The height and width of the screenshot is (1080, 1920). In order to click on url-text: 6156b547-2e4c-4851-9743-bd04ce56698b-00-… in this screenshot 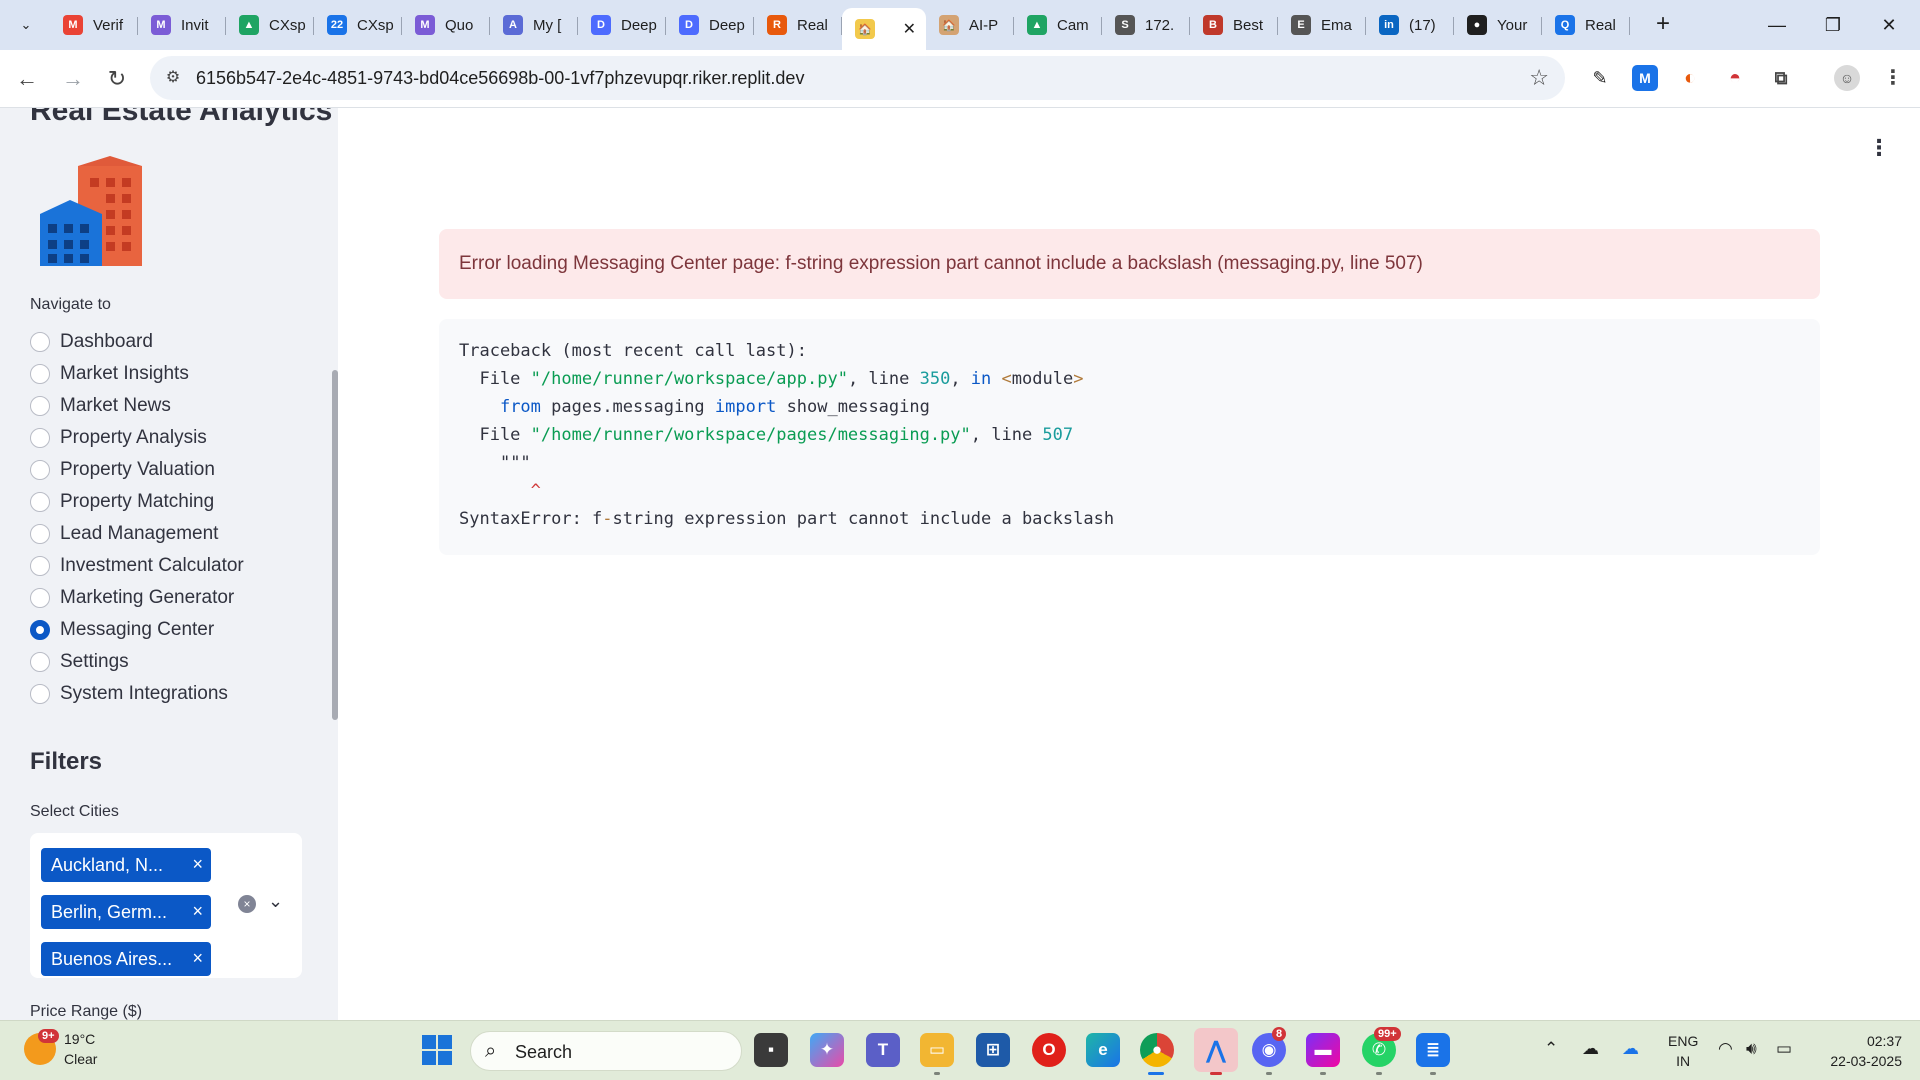, I will do `click(500, 78)`.